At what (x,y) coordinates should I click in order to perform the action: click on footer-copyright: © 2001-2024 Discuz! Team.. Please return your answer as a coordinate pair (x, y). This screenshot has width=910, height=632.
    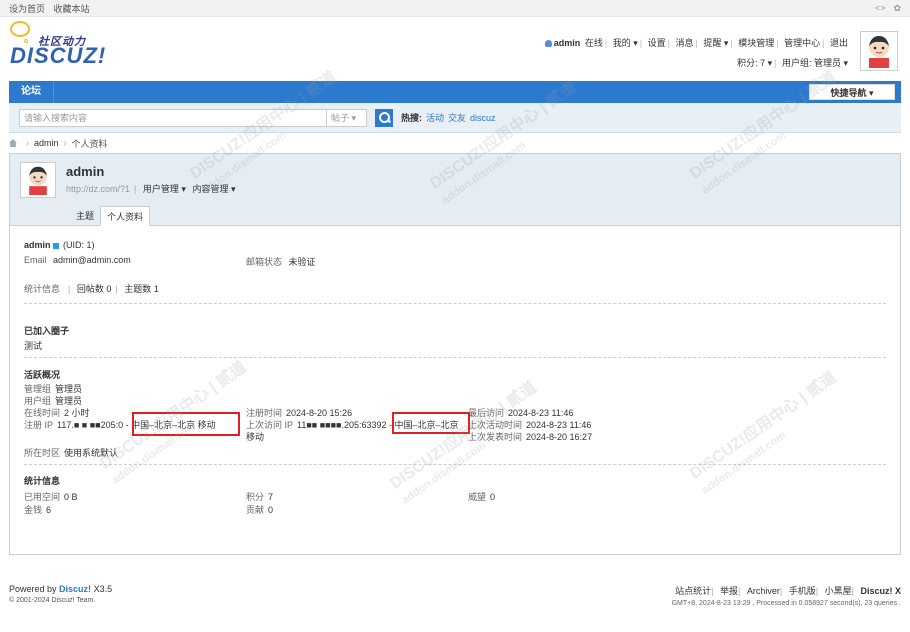
    Looking at the image, I should click on (52, 600).